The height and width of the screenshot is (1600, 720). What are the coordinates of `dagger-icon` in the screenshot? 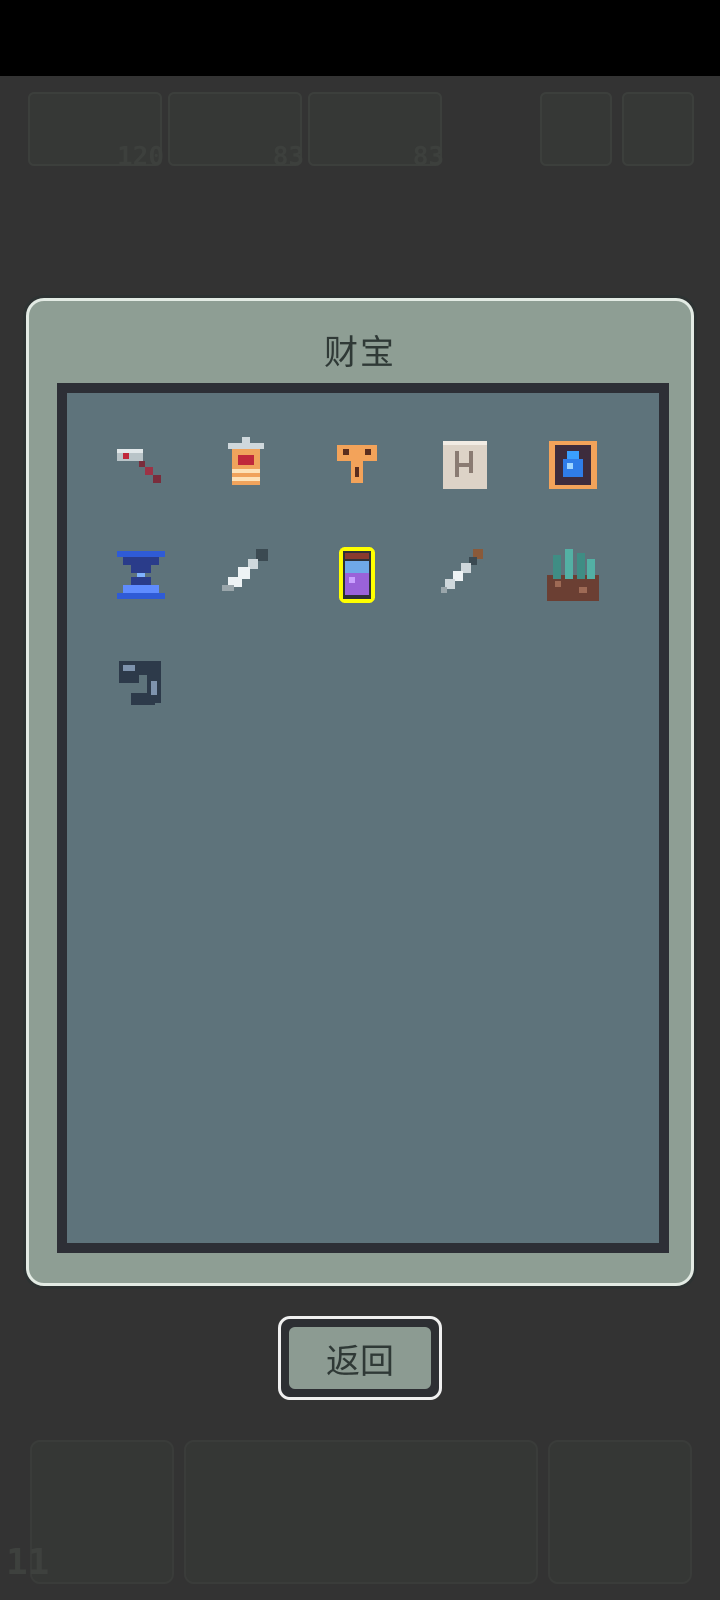 It's located at (465, 575).